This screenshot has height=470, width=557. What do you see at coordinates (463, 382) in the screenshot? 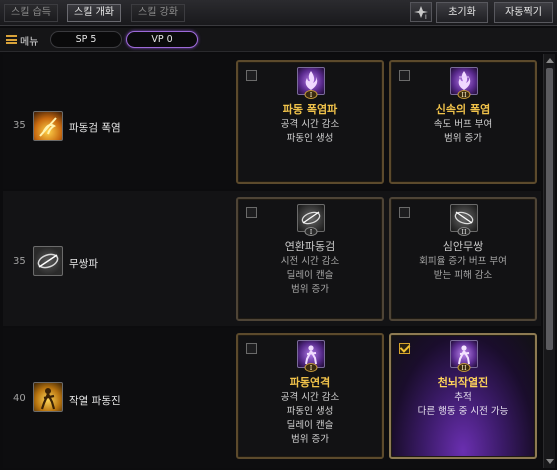
I see `option-title: 천뇌작열진` at bounding box center [463, 382].